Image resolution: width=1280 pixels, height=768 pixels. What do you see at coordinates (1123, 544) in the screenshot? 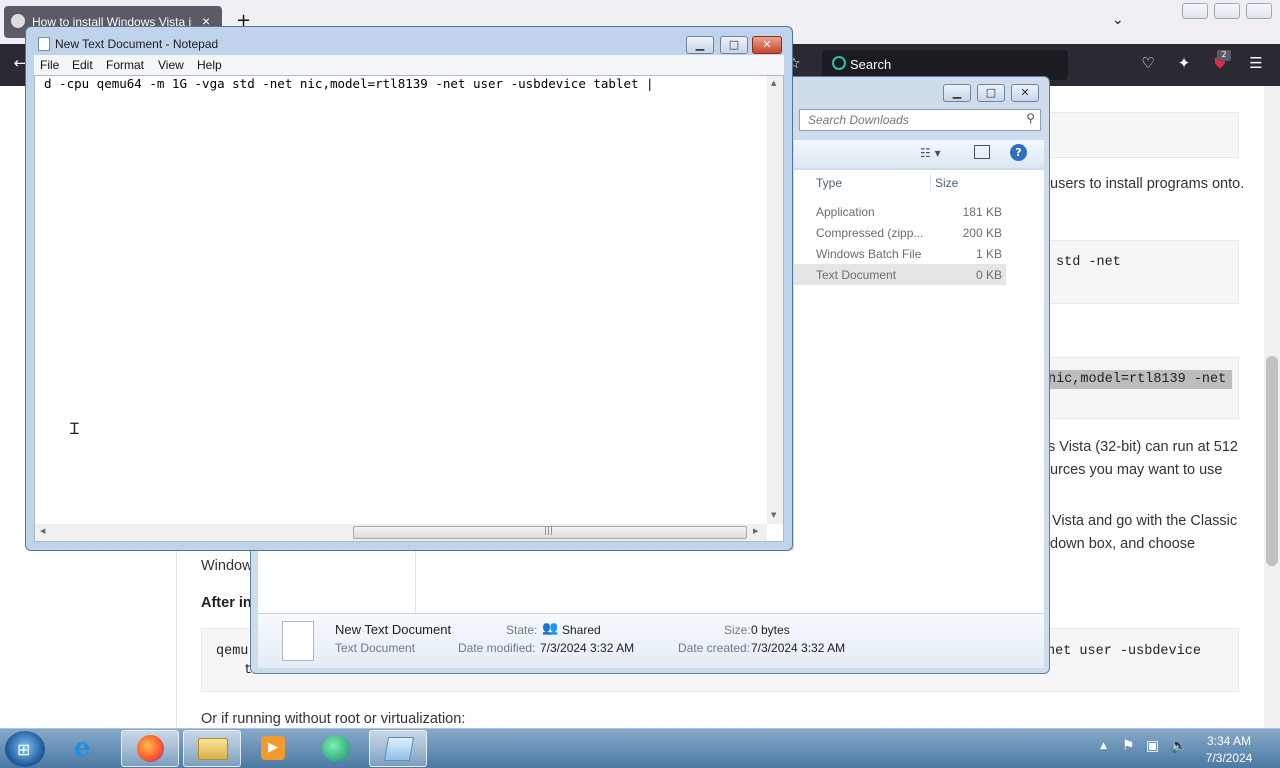
I see `article-text: down box, and choose` at bounding box center [1123, 544].